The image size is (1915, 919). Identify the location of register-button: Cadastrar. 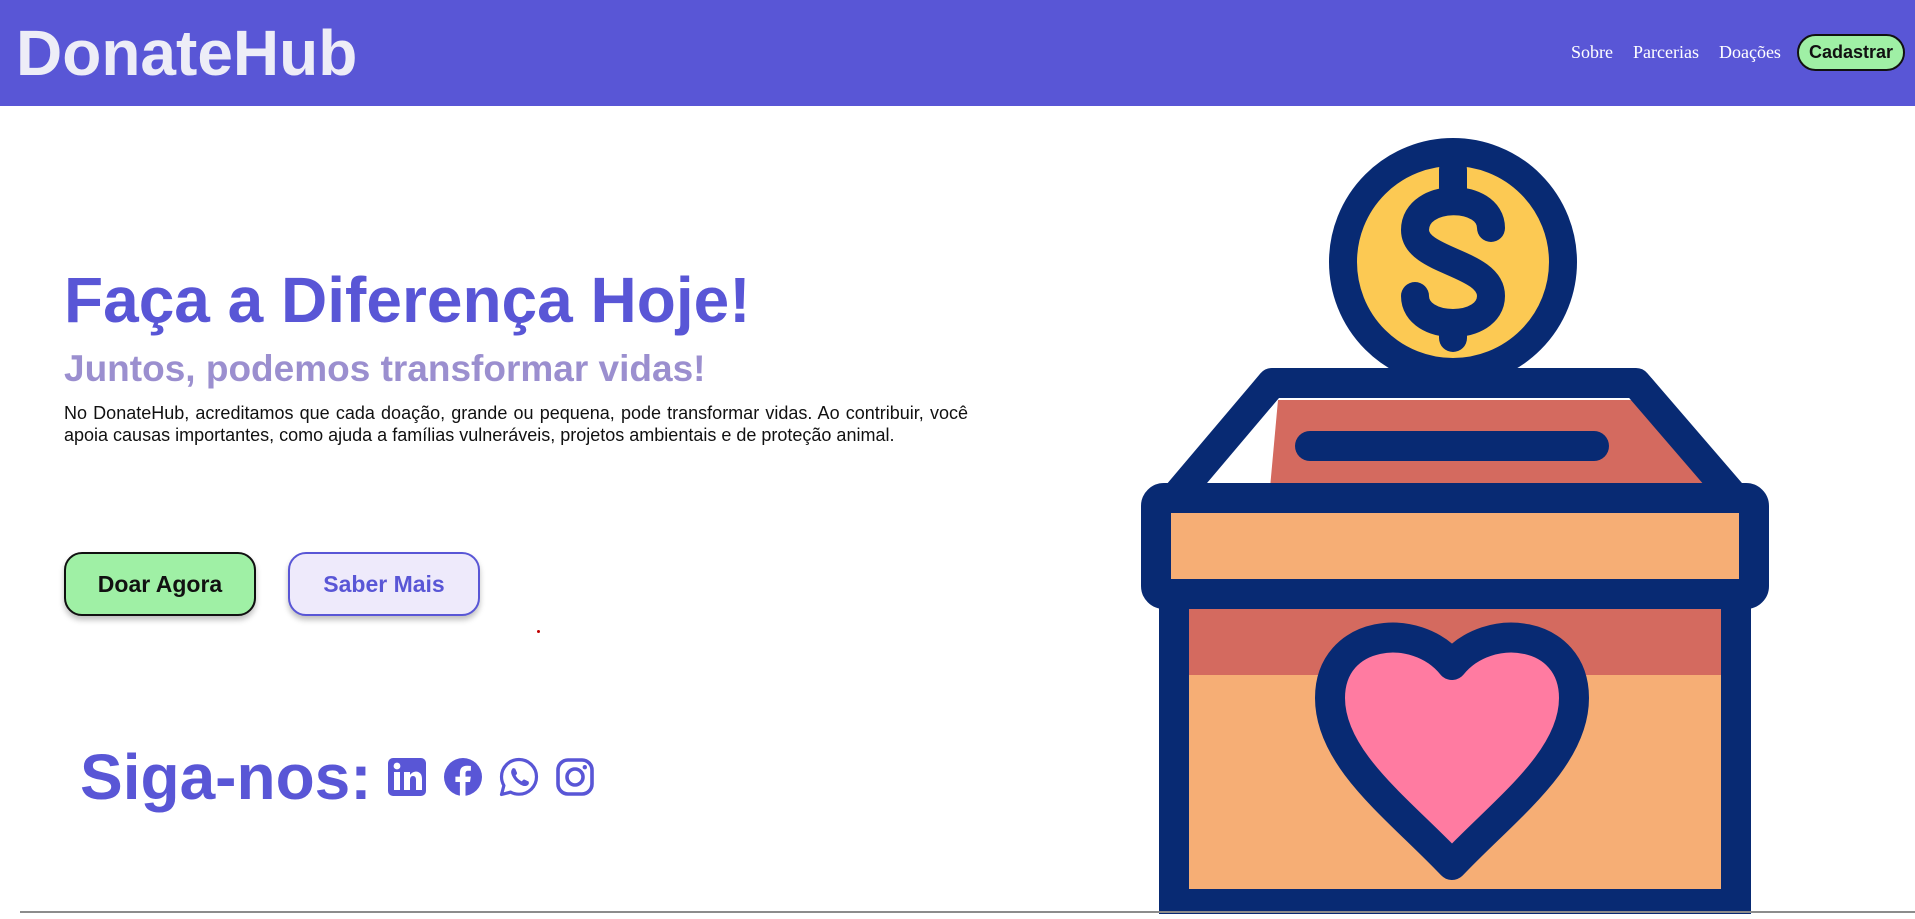
(1850, 52).